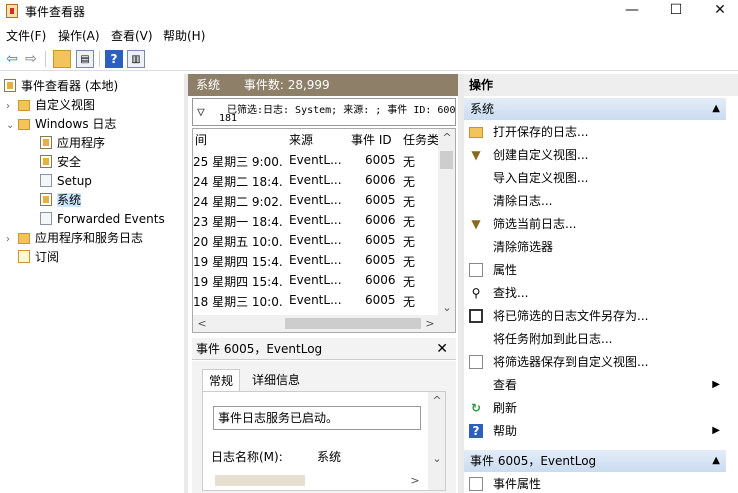 The width and height of the screenshot is (738, 493). Describe the element at coordinates (316, 181) in the screenshot. I see `table-row: 24 星期二 18:4... EventL... 6006 无` at that location.